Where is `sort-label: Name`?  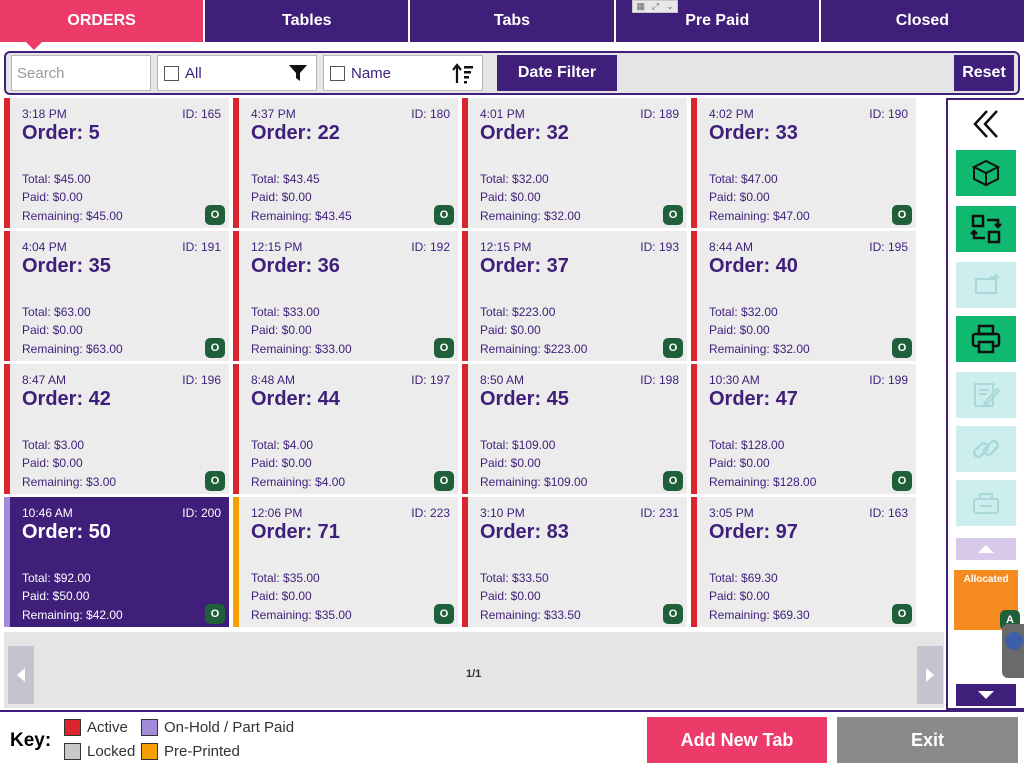
sort-label: Name is located at coordinates (371, 73).